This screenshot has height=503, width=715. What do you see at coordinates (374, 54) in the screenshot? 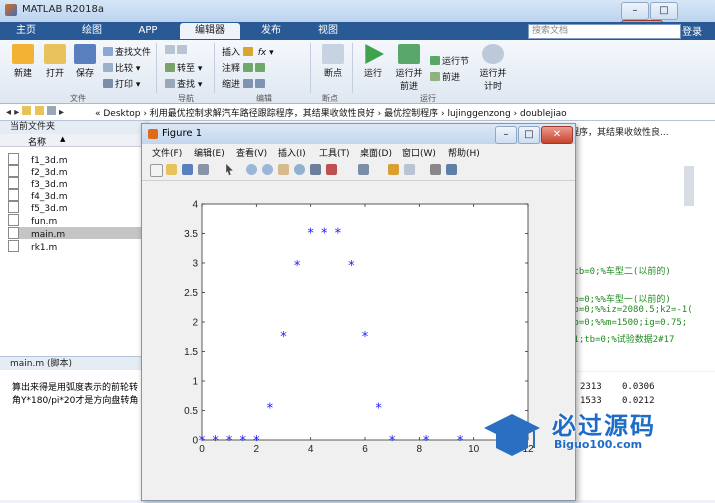
I see `run-icon` at bounding box center [374, 54].